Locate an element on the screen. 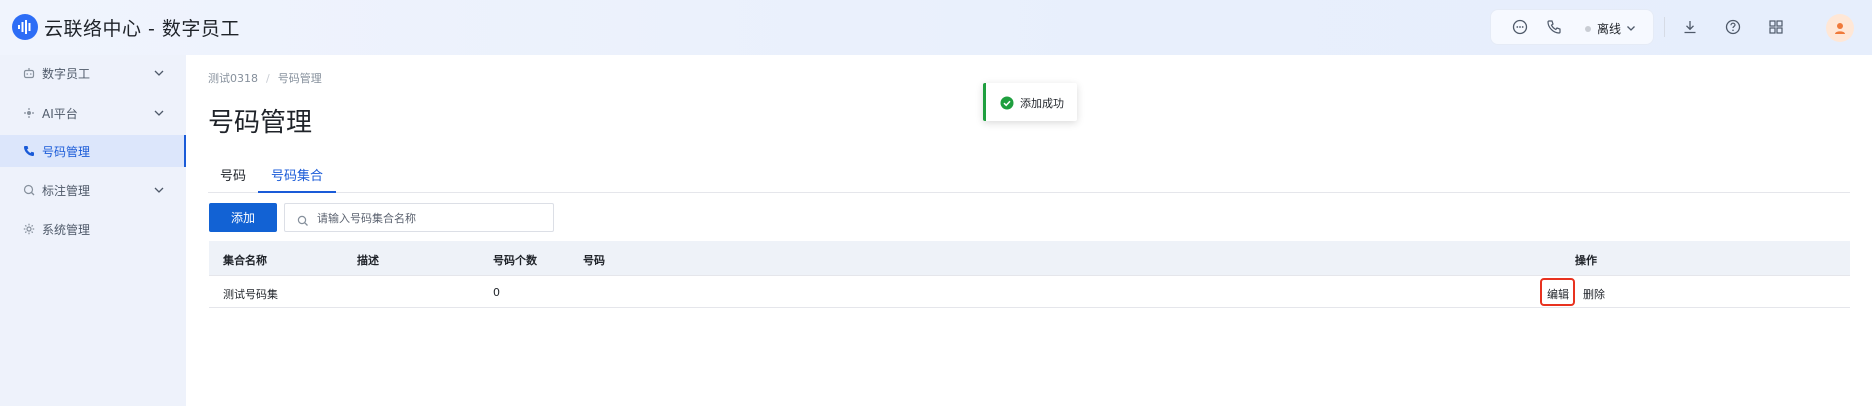  column-header-numbers: 号码 is located at coordinates (594, 260).